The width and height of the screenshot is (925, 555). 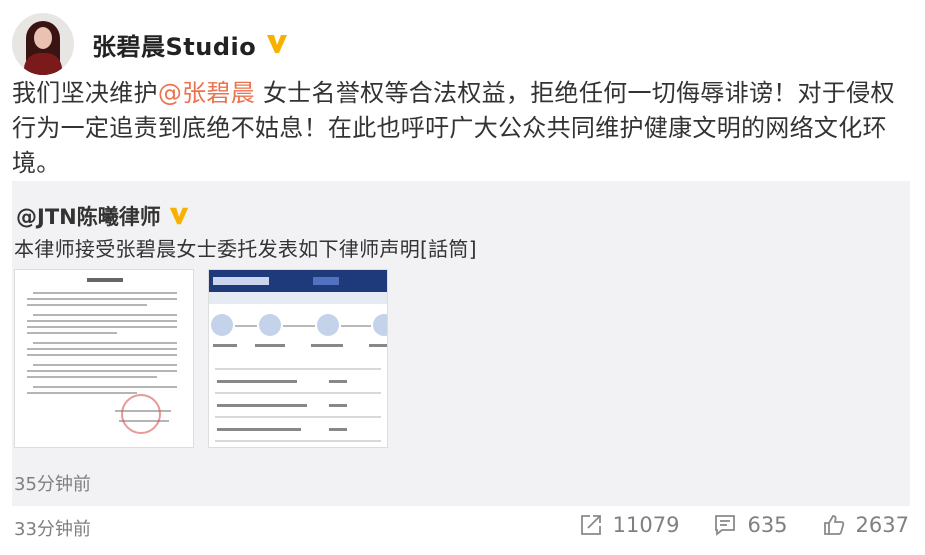 I want to click on post-text-before: 我们坚决维护, so click(x=85, y=93).